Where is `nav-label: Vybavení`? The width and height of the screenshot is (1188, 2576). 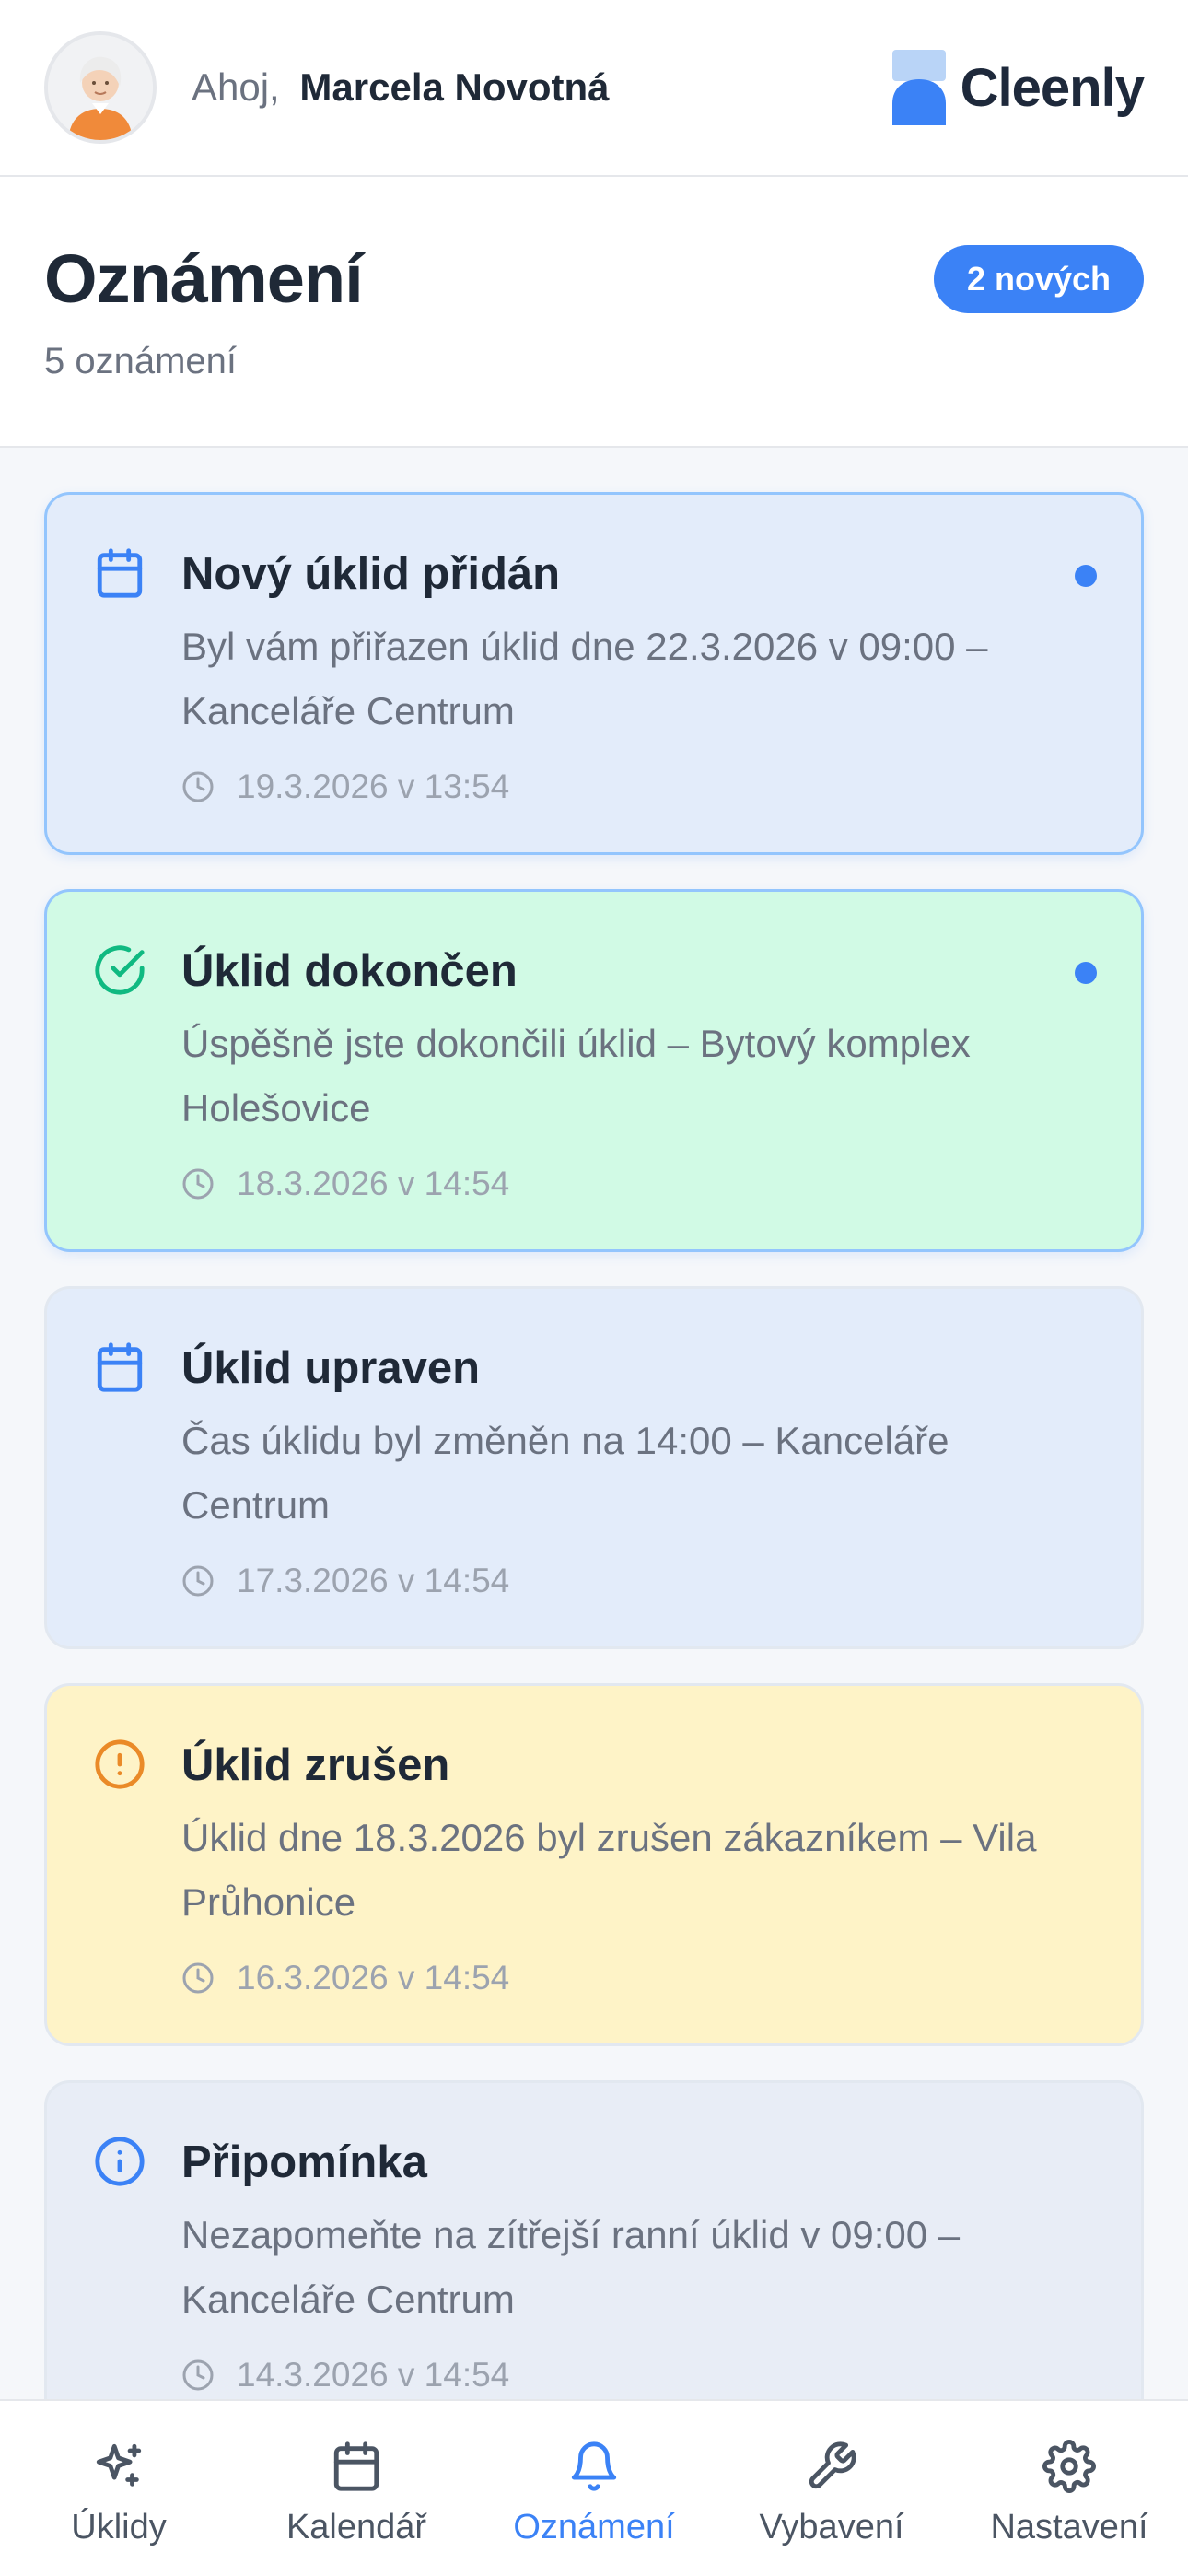 nav-label: Vybavení is located at coordinates (831, 2527).